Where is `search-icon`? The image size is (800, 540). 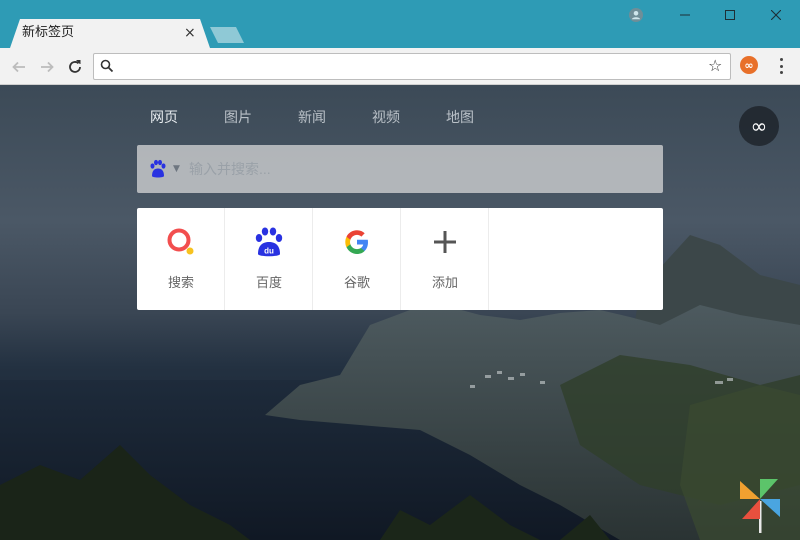
search-icon is located at coordinates (107, 66).